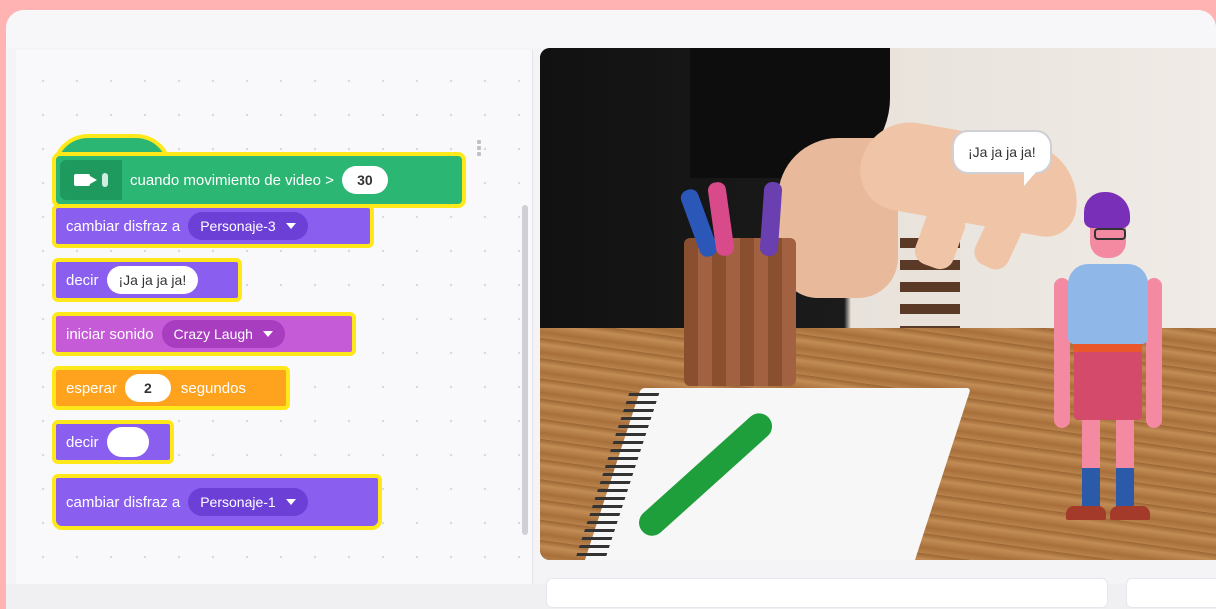 Image resolution: width=1216 pixels, height=609 pixels. I want to click on dropdown-value: Personaje-1, so click(238, 502).